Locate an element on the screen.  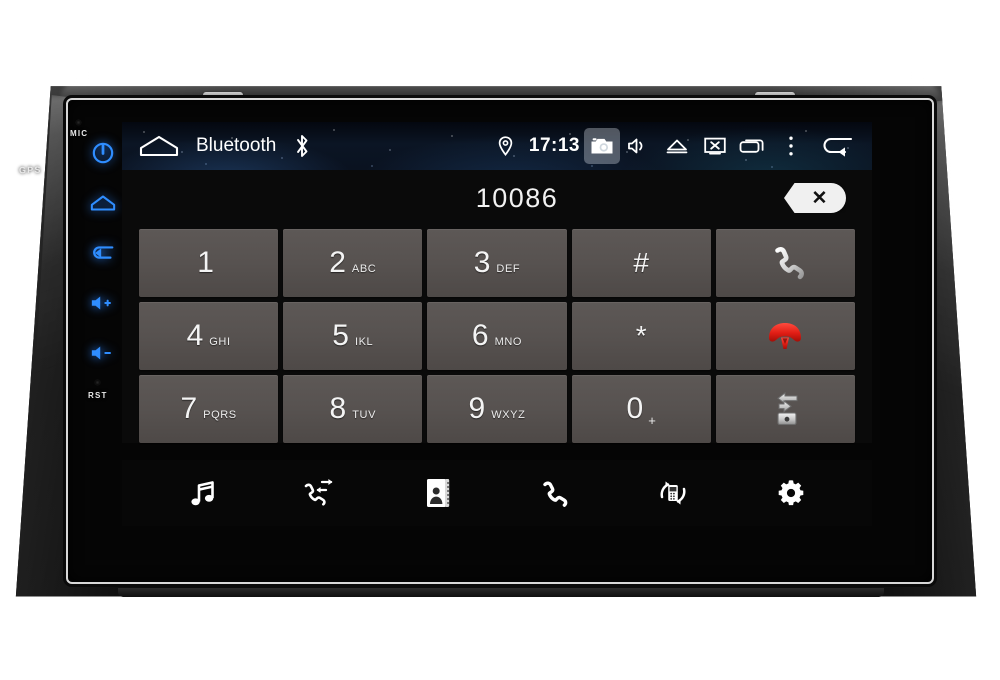
key-4: 4 GHI is located at coordinates (209, 336).